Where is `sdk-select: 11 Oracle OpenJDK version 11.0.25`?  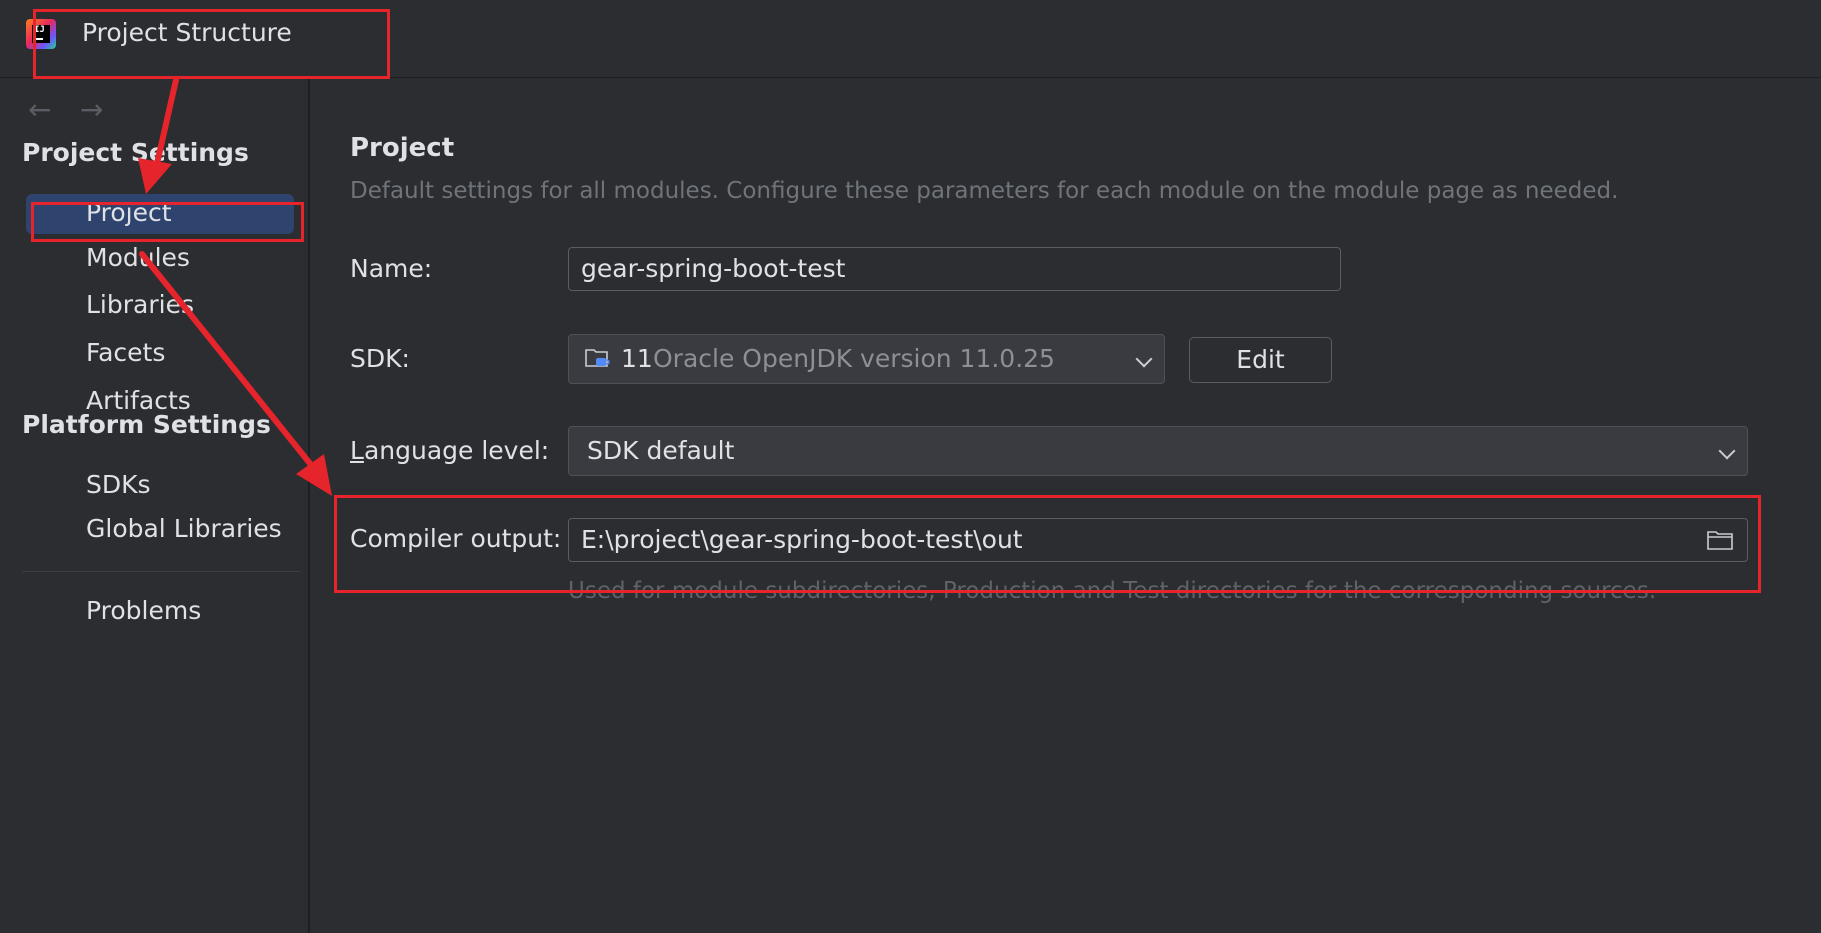 sdk-select: 11 Oracle OpenJDK version 11.0.25 is located at coordinates (866, 359).